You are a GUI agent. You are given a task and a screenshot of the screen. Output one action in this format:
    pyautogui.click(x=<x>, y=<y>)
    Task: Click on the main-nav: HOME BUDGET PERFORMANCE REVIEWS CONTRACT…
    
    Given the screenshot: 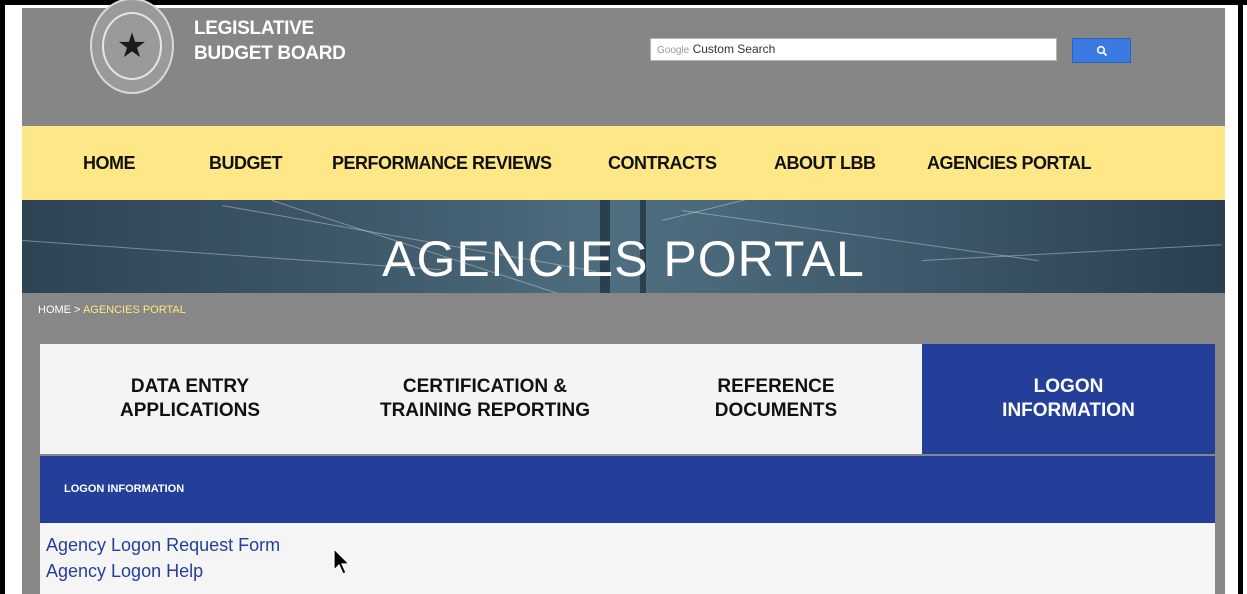 What is the action you would take?
    pyautogui.click(x=623, y=163)
    